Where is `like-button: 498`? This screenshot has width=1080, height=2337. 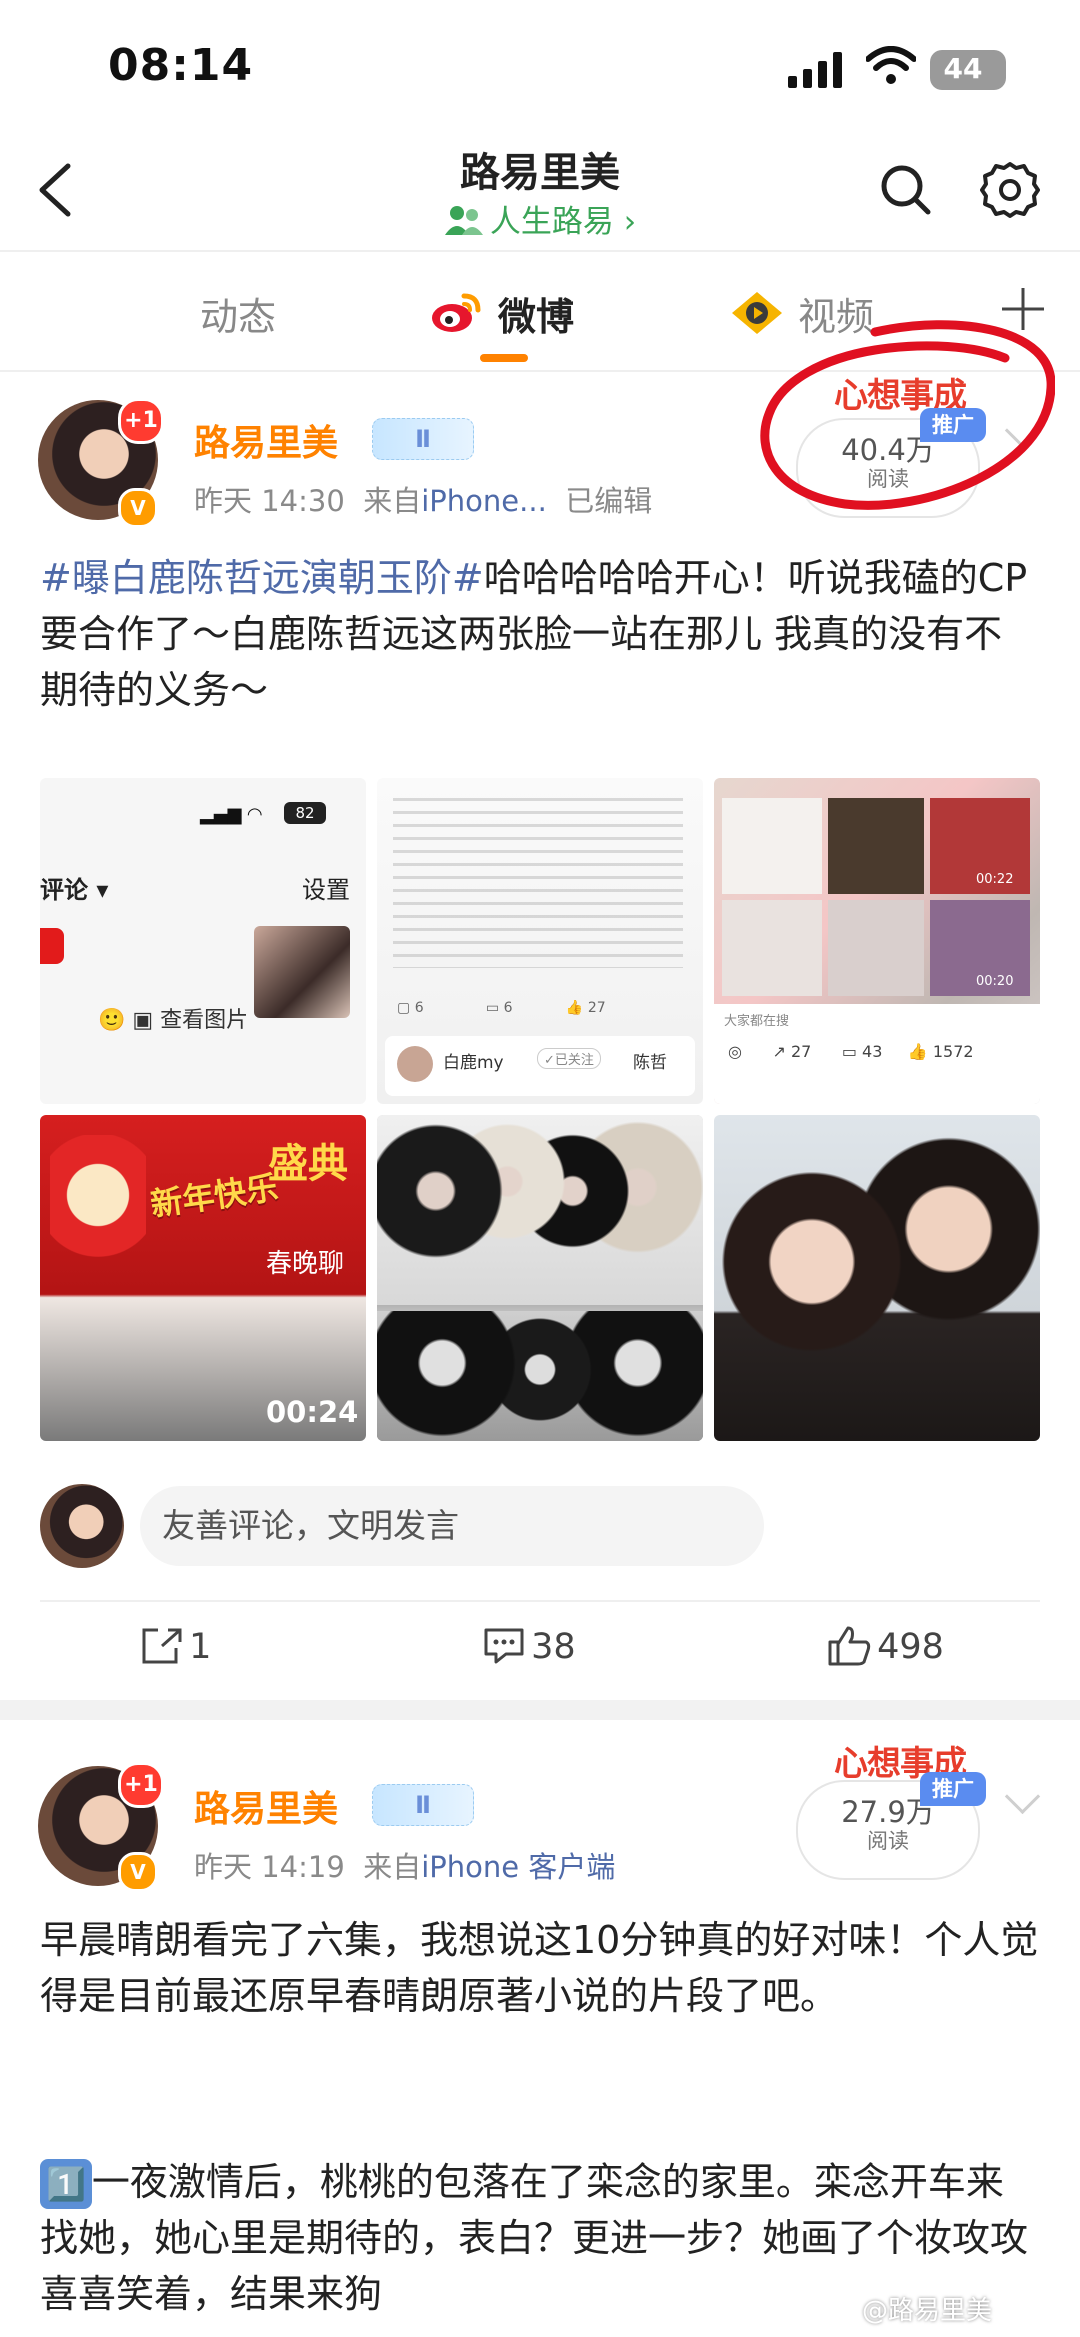 like-button: 498 is located at coordinates (885, 1645).